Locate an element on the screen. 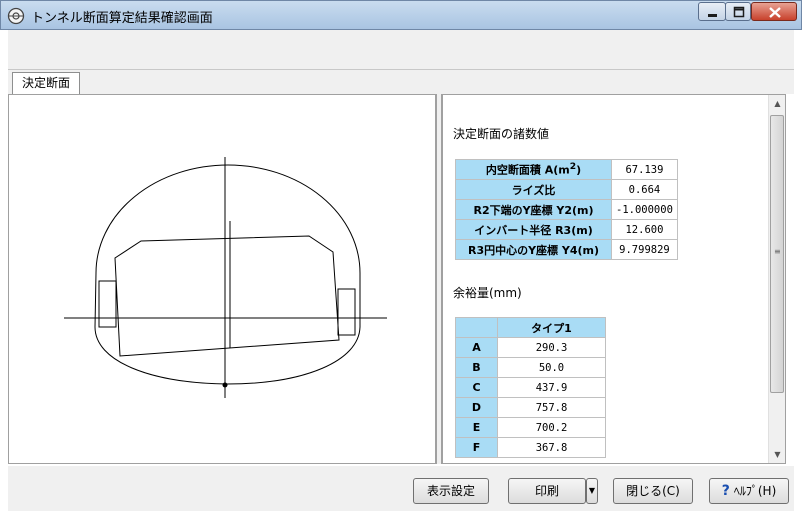  outer-arch is located at coordinates (228, 219).